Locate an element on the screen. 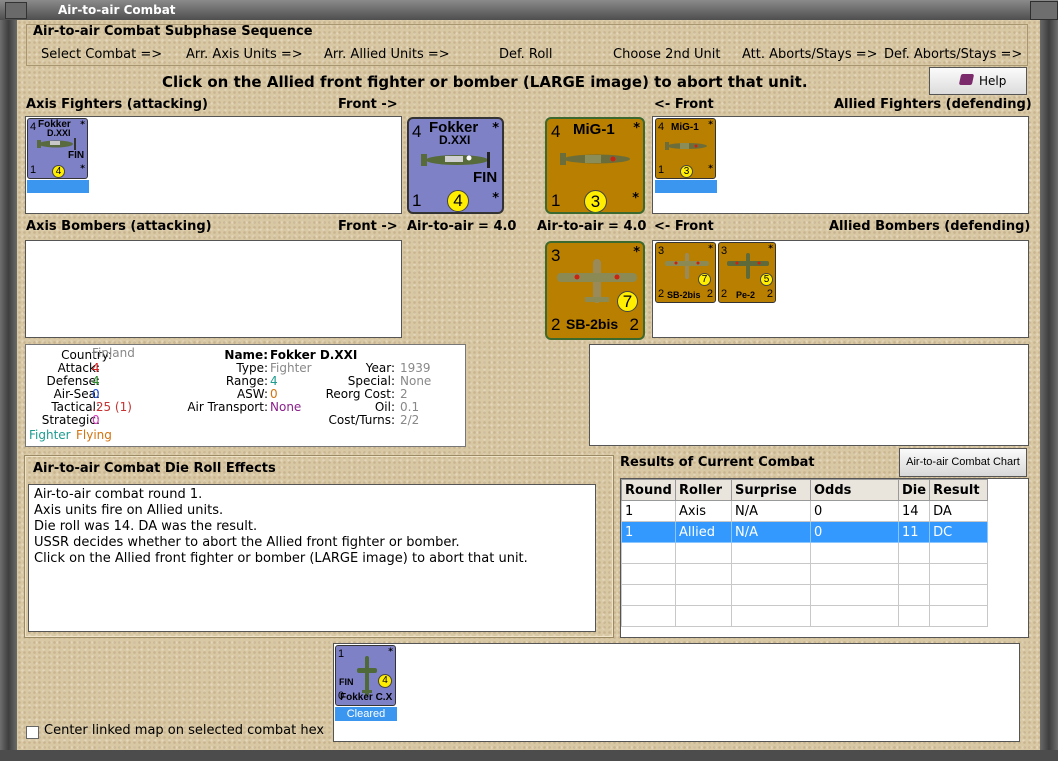  air-to-air-combat-chart-button: Air-to-air Combat Chart is located at coordinates (963, 462).